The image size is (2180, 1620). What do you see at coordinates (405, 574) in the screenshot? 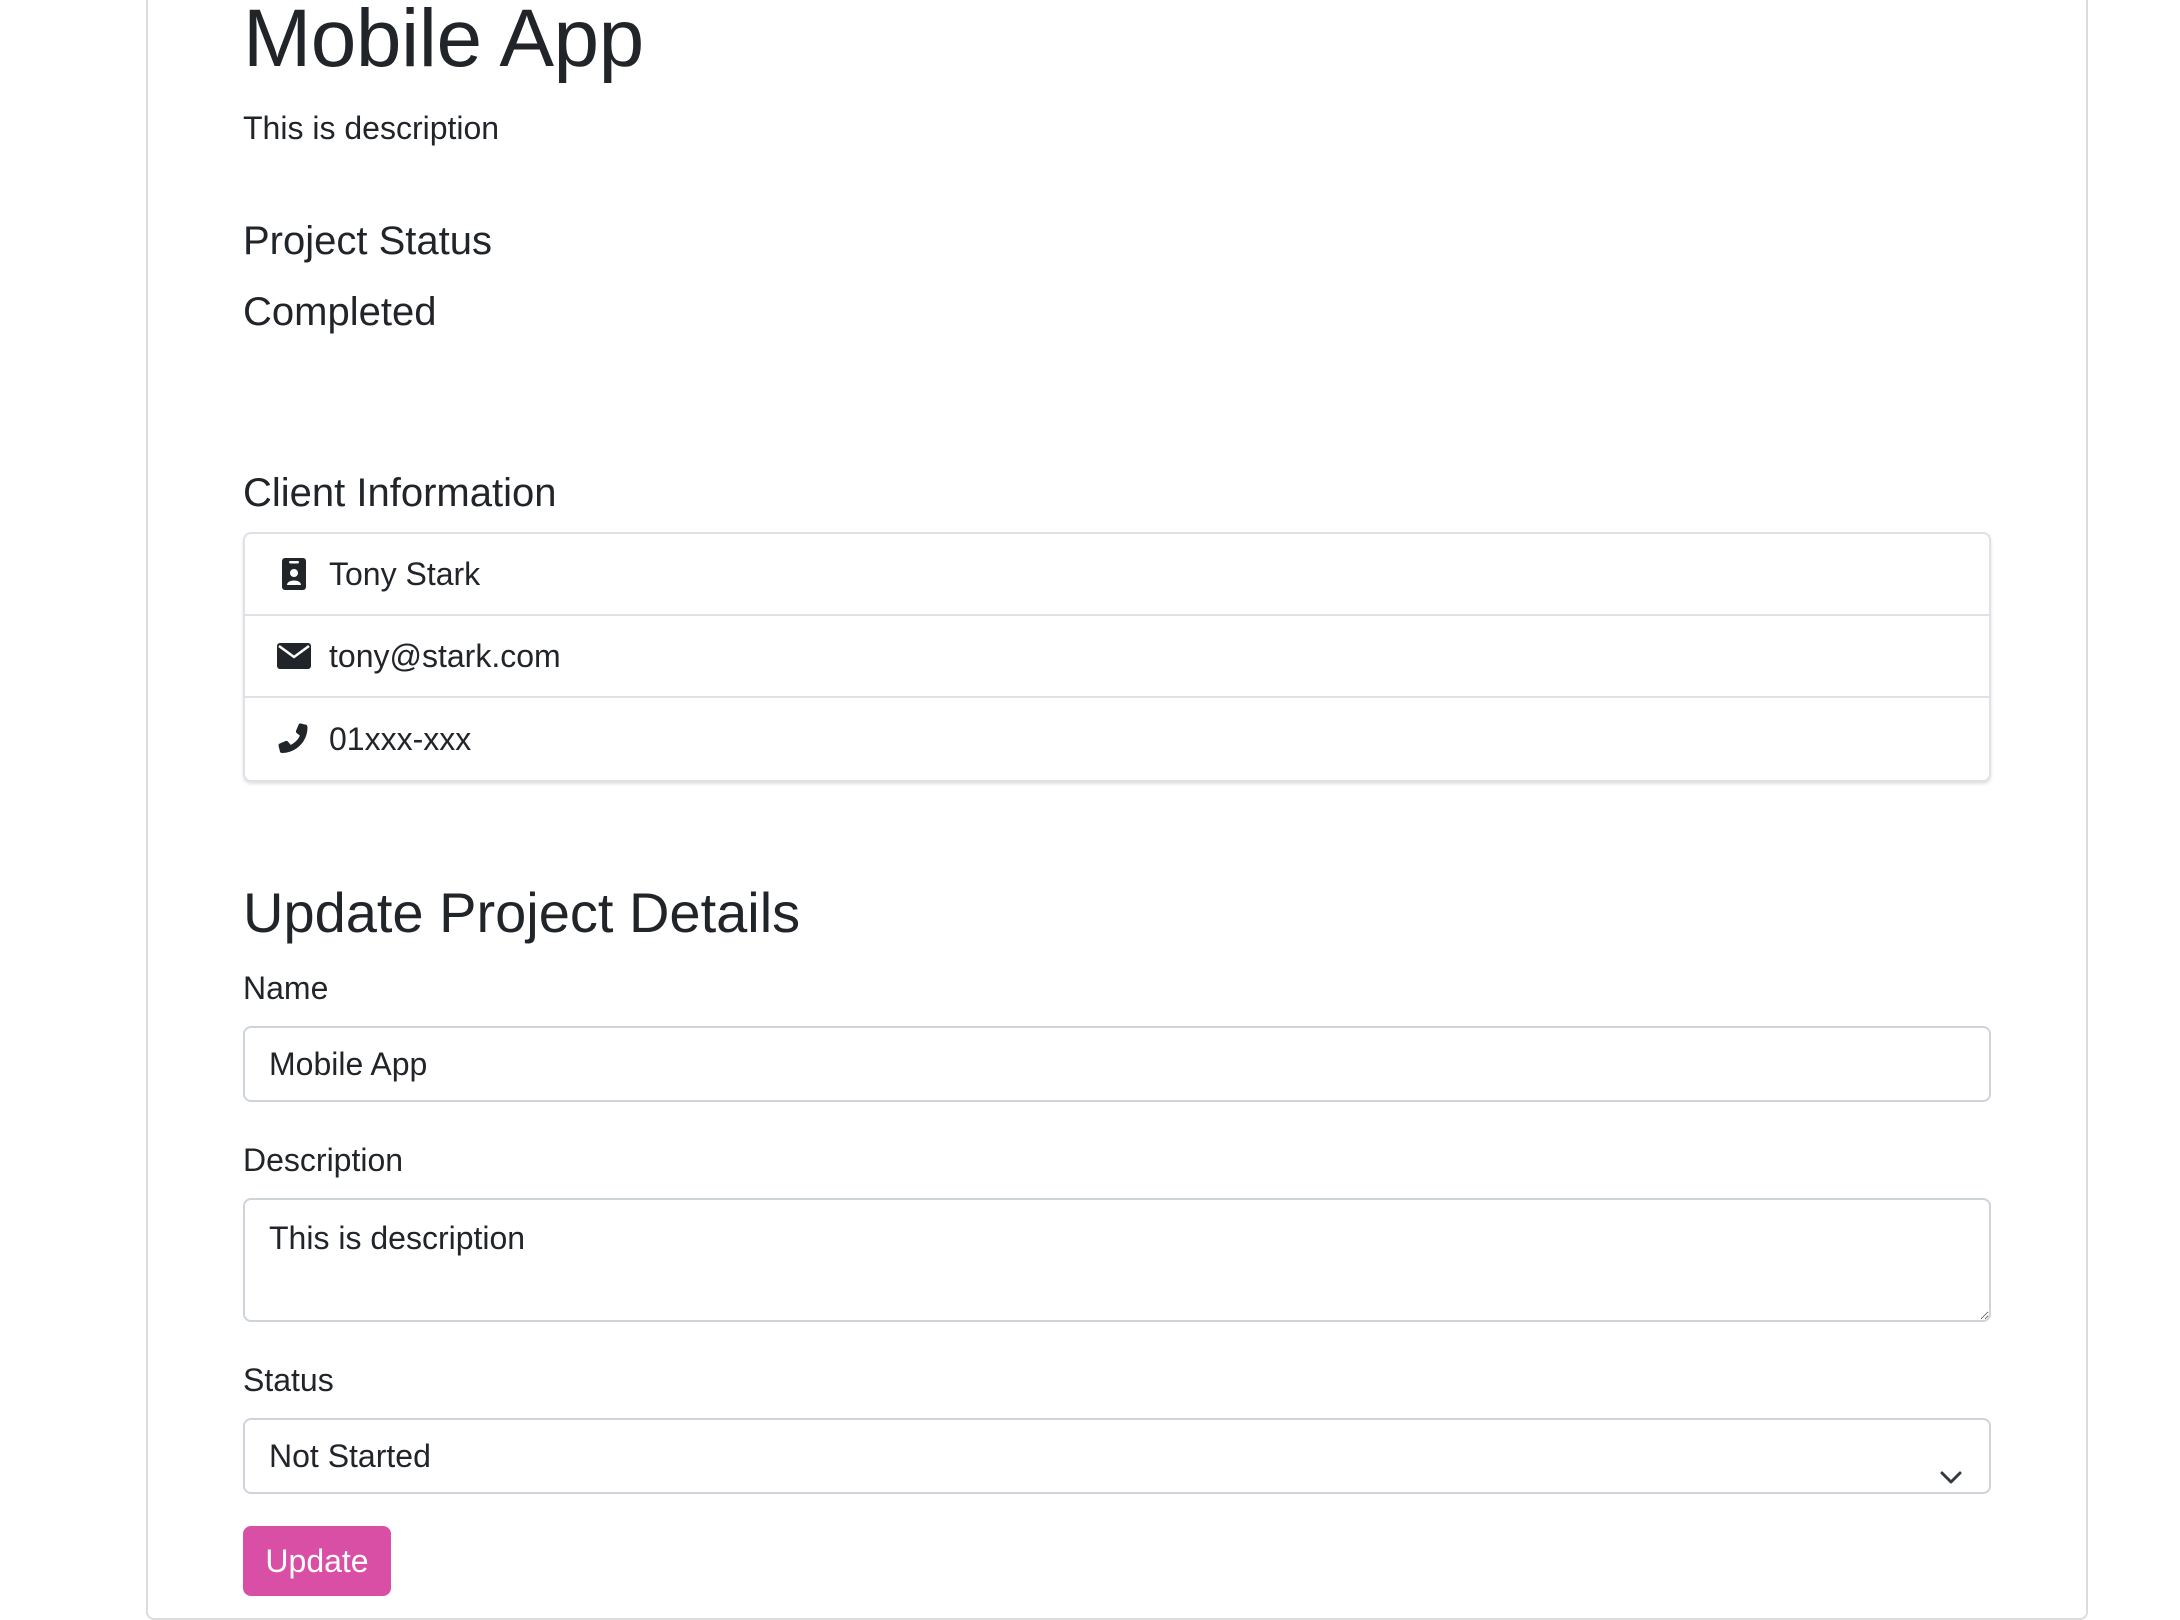
I see `client-name: Tony Stark` at bounding box center [405, 574].